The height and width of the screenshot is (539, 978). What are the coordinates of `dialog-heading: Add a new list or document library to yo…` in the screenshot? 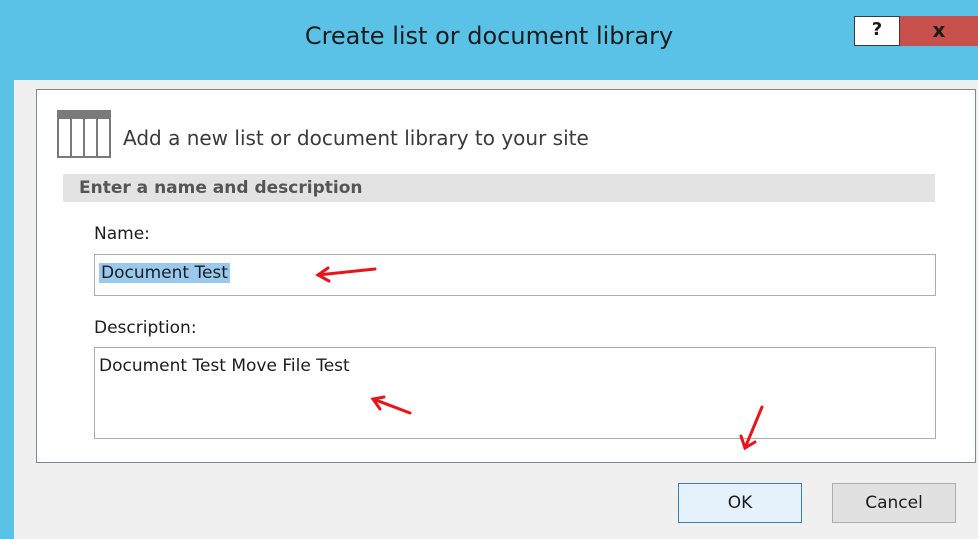 It's located at (356, 138).